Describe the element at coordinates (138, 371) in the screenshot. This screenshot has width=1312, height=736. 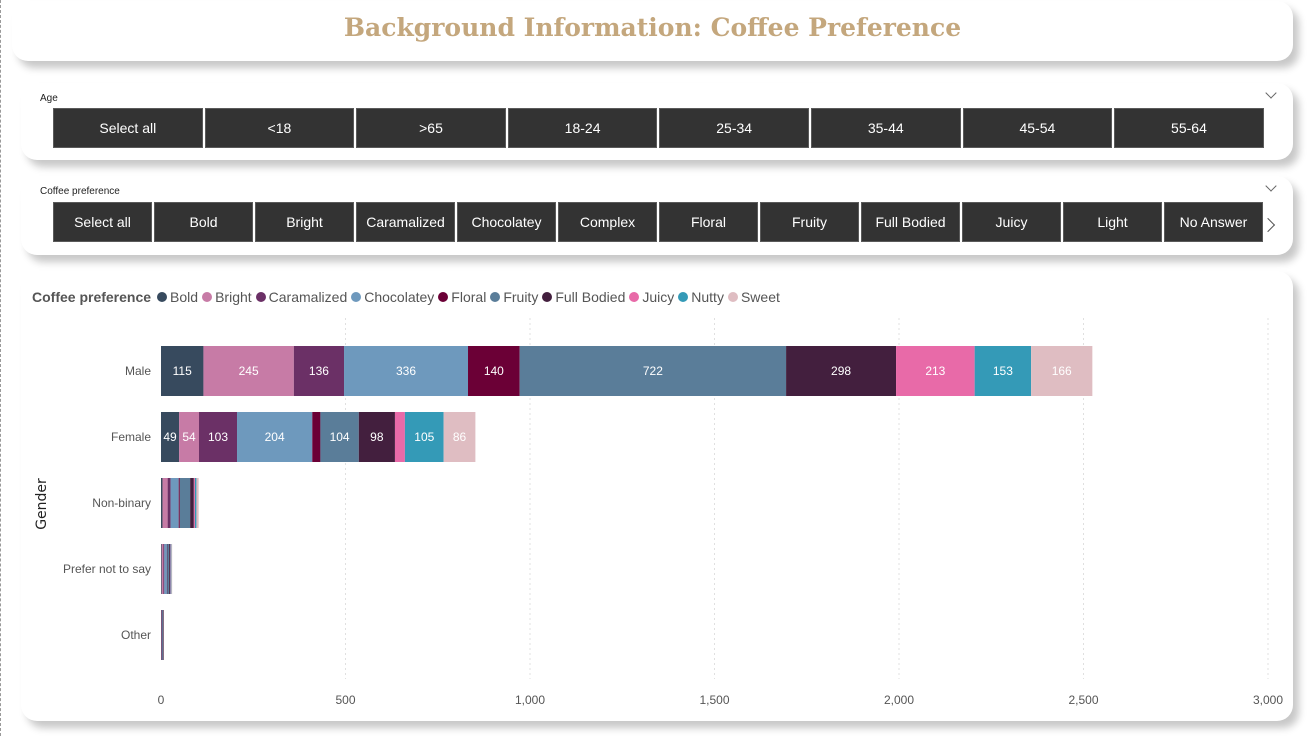
I see `category-label: Male` at that location.